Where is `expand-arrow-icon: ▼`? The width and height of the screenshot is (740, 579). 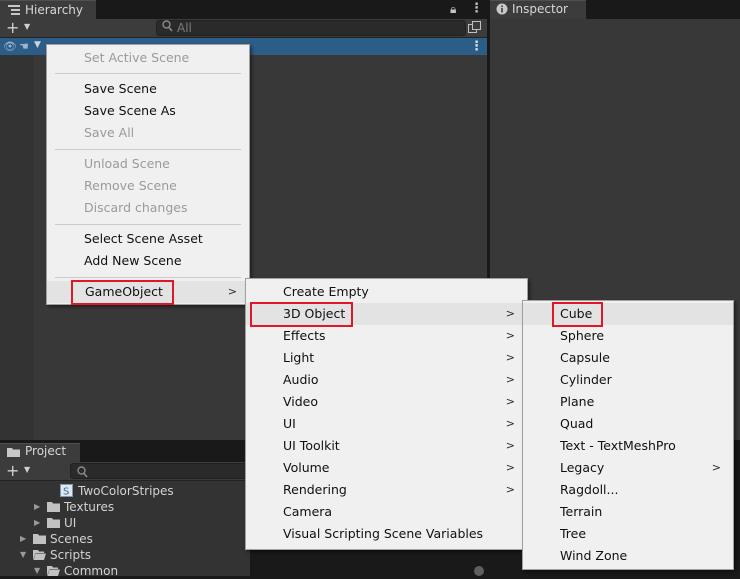 expand-arrow-icon: ▼ is located at coordinates (37, 45).